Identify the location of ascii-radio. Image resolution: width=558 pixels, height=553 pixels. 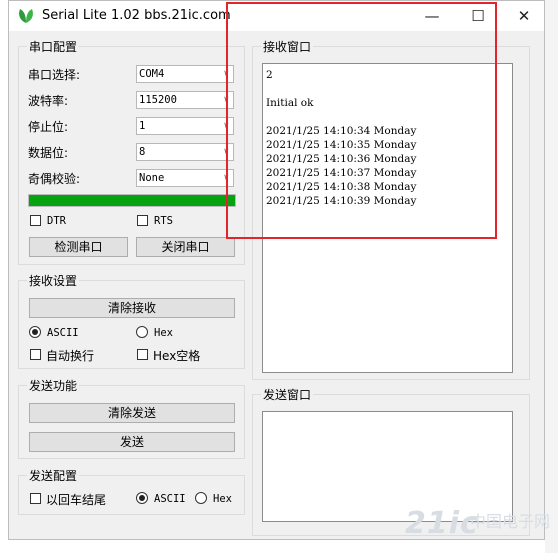
(35, 332).